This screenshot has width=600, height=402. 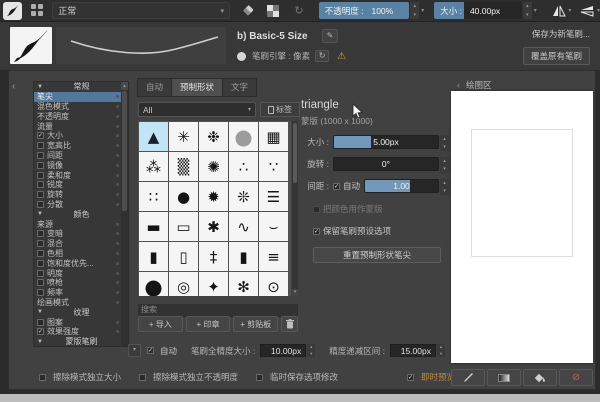 What do you see at coordinates (386, 164) in the screenshot?
I see `tip-rotation-field: 0°` at bounding box center [386, 164].